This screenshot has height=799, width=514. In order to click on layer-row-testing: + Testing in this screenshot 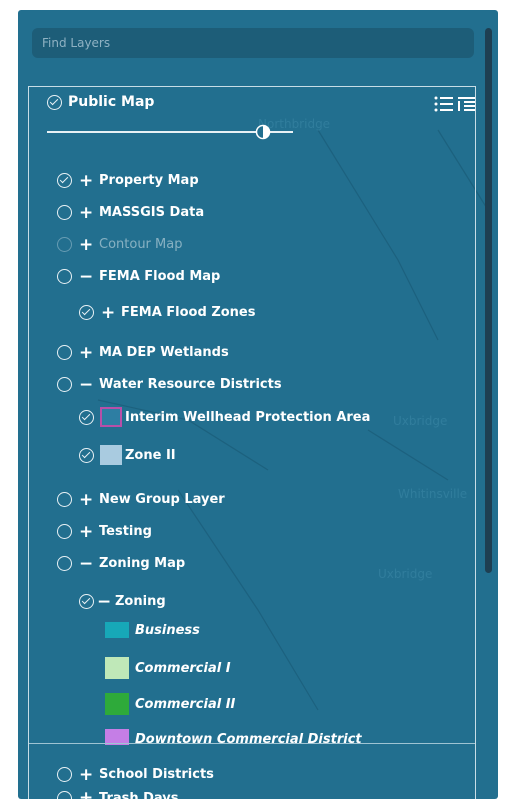, I will do `click(104, 531)`.